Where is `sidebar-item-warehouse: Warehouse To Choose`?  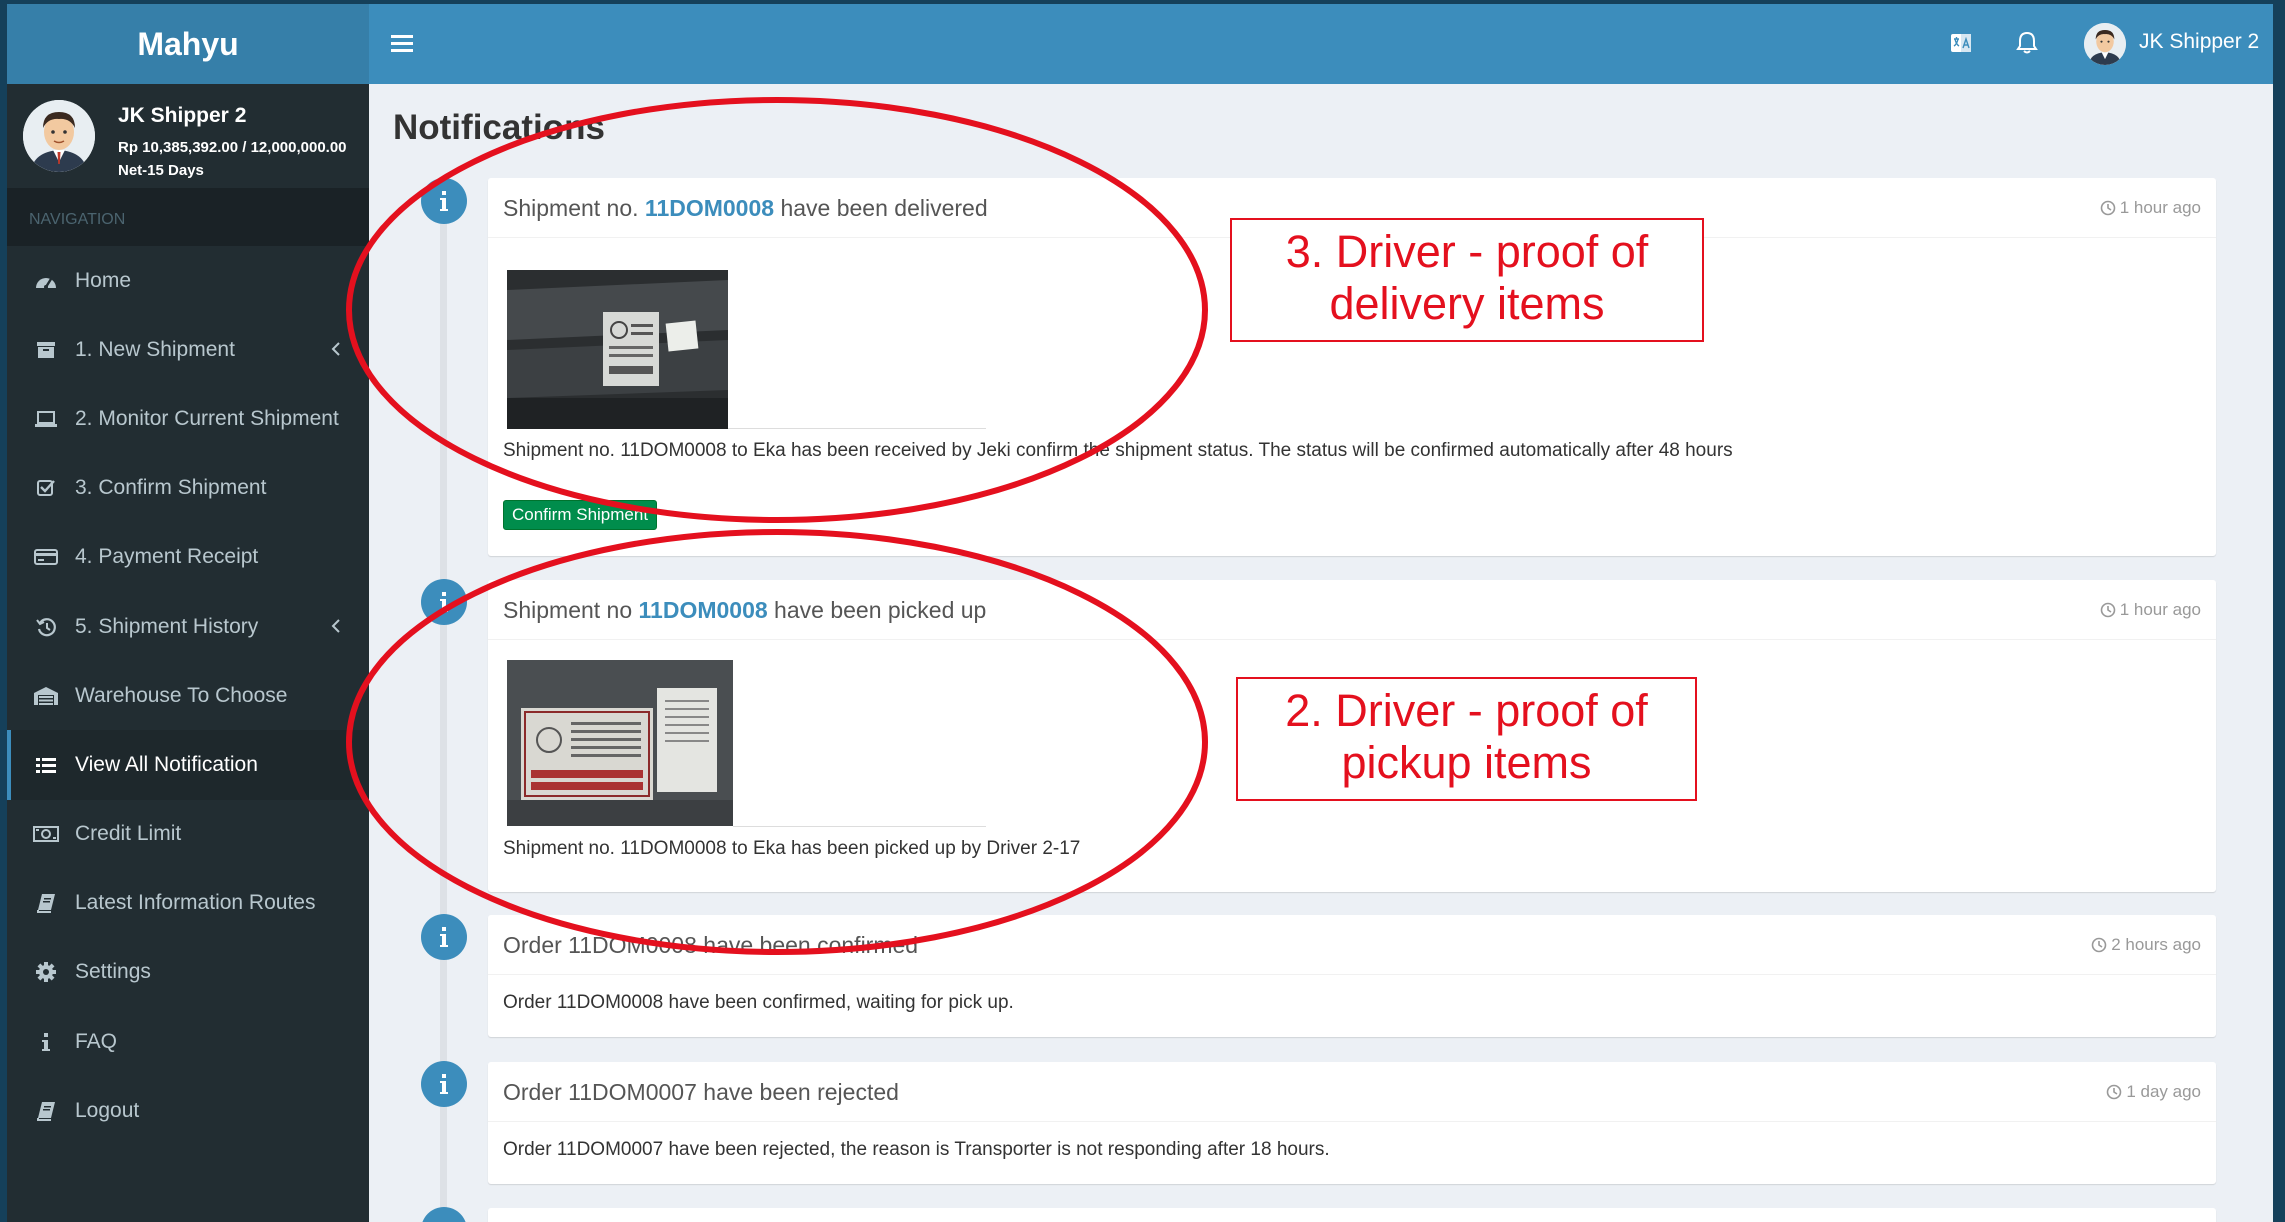 sidebar-item-warehouse: Warehouse To Choose is located at coordinates (188, 695).